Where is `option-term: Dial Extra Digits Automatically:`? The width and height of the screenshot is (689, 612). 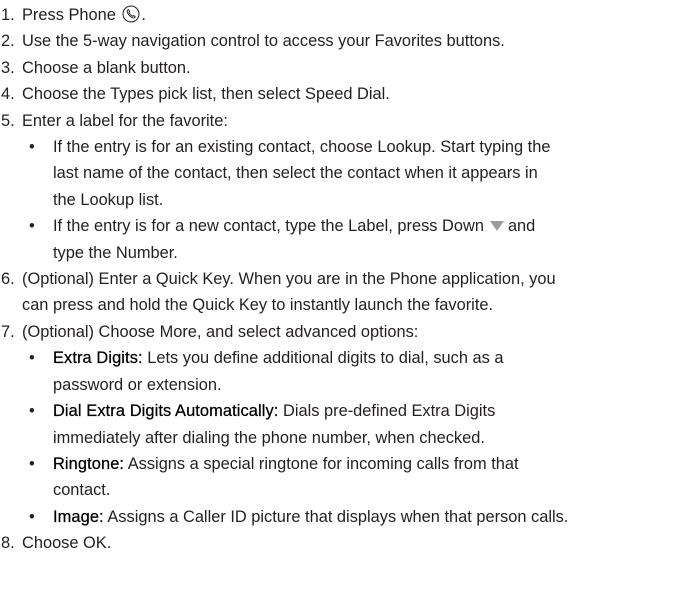
option-term: Dial Extra Digits Automatically: is located at coordinates (166, 411).